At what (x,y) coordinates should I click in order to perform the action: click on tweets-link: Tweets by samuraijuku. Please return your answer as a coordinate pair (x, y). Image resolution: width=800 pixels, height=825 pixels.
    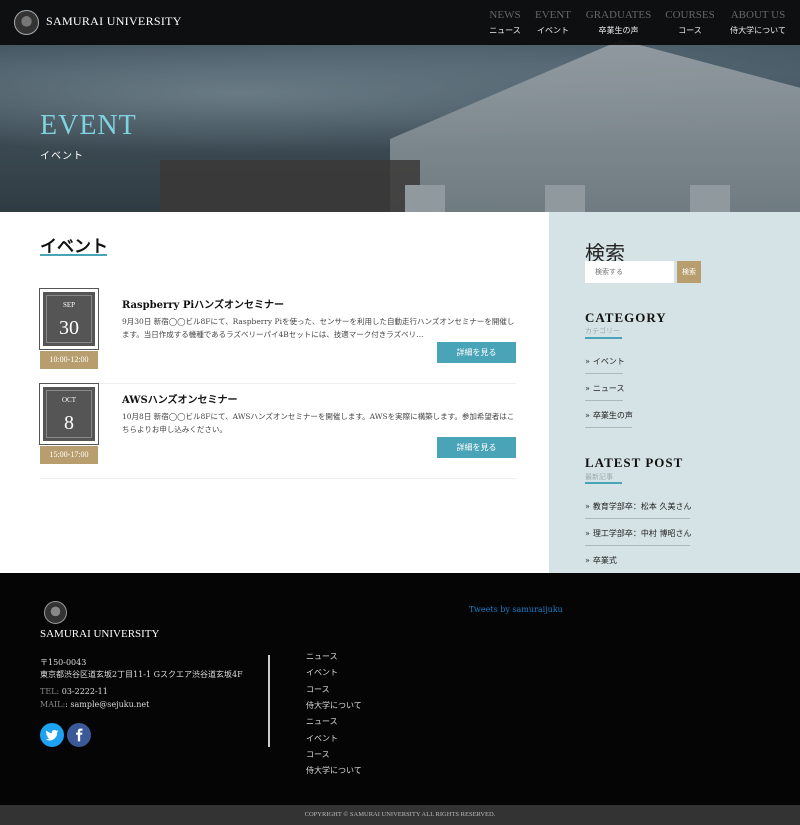
    Looking at the image, I should click on (516, 609).